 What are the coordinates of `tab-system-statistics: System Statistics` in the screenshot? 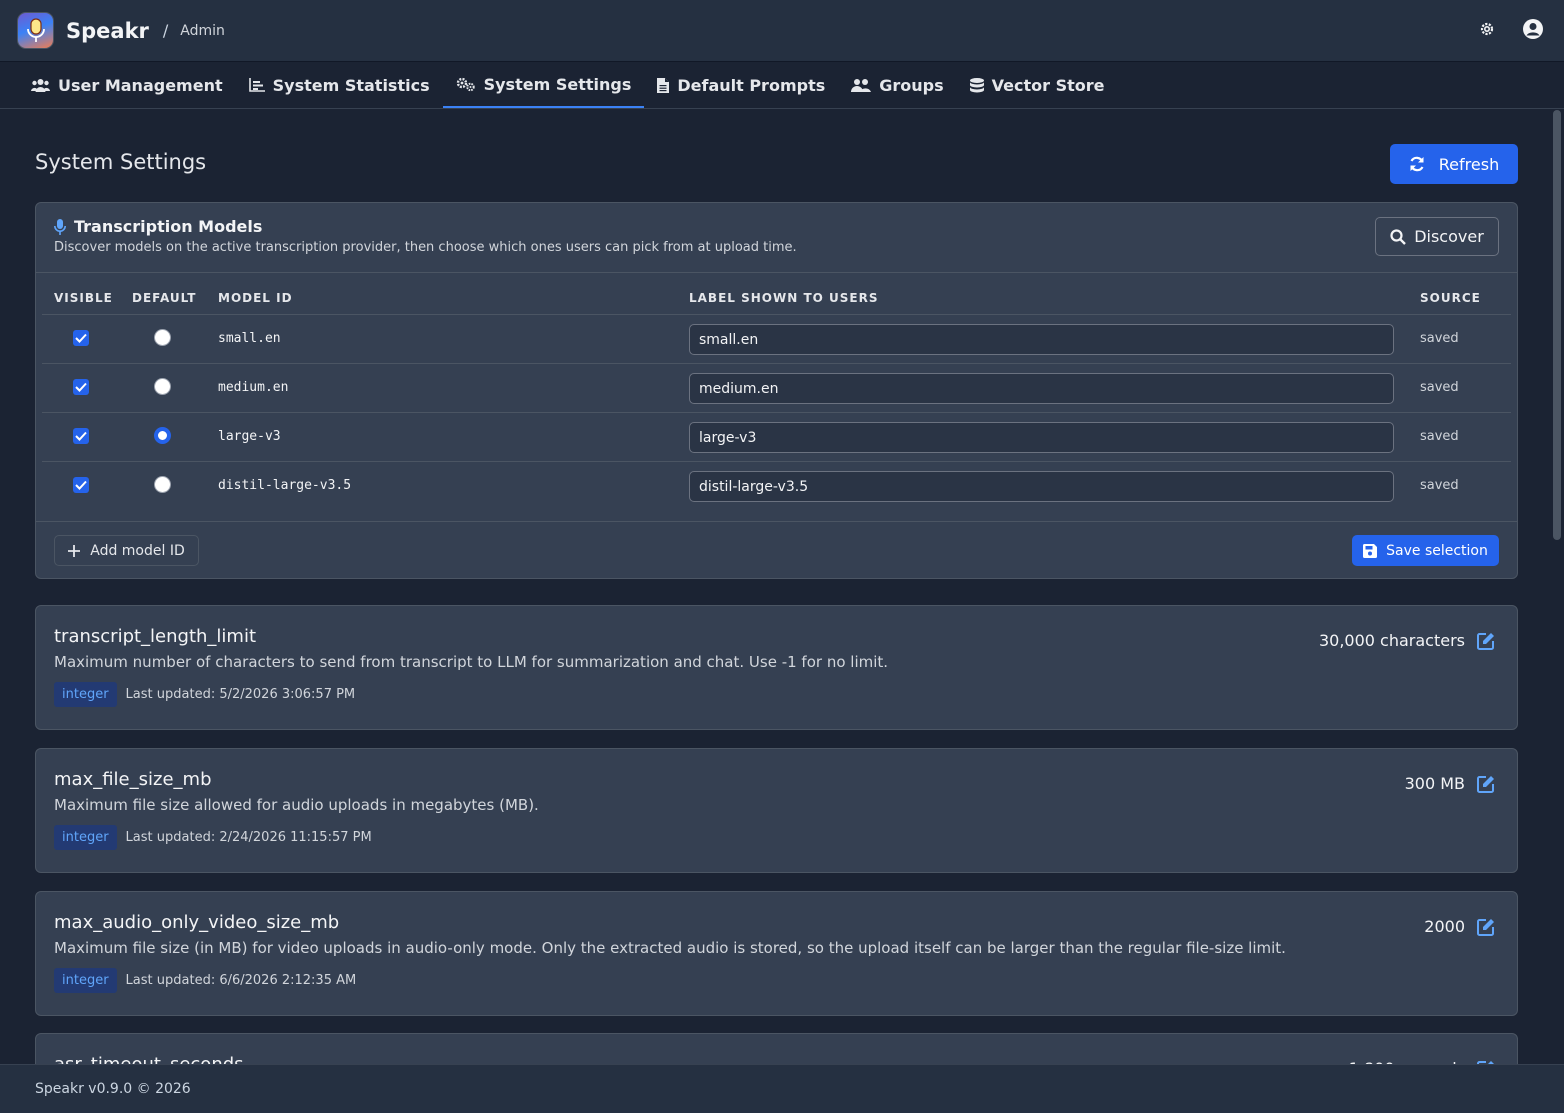 It's located at (339, 85).